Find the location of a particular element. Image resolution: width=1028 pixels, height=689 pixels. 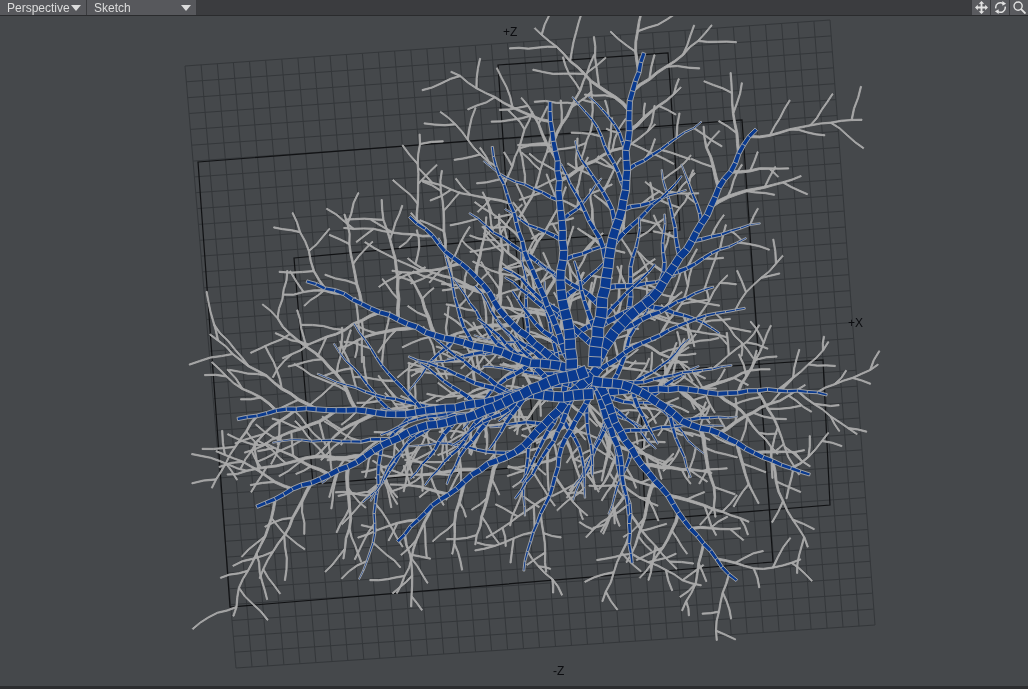

magnifier-icon is located at coordinates (1019, 7).